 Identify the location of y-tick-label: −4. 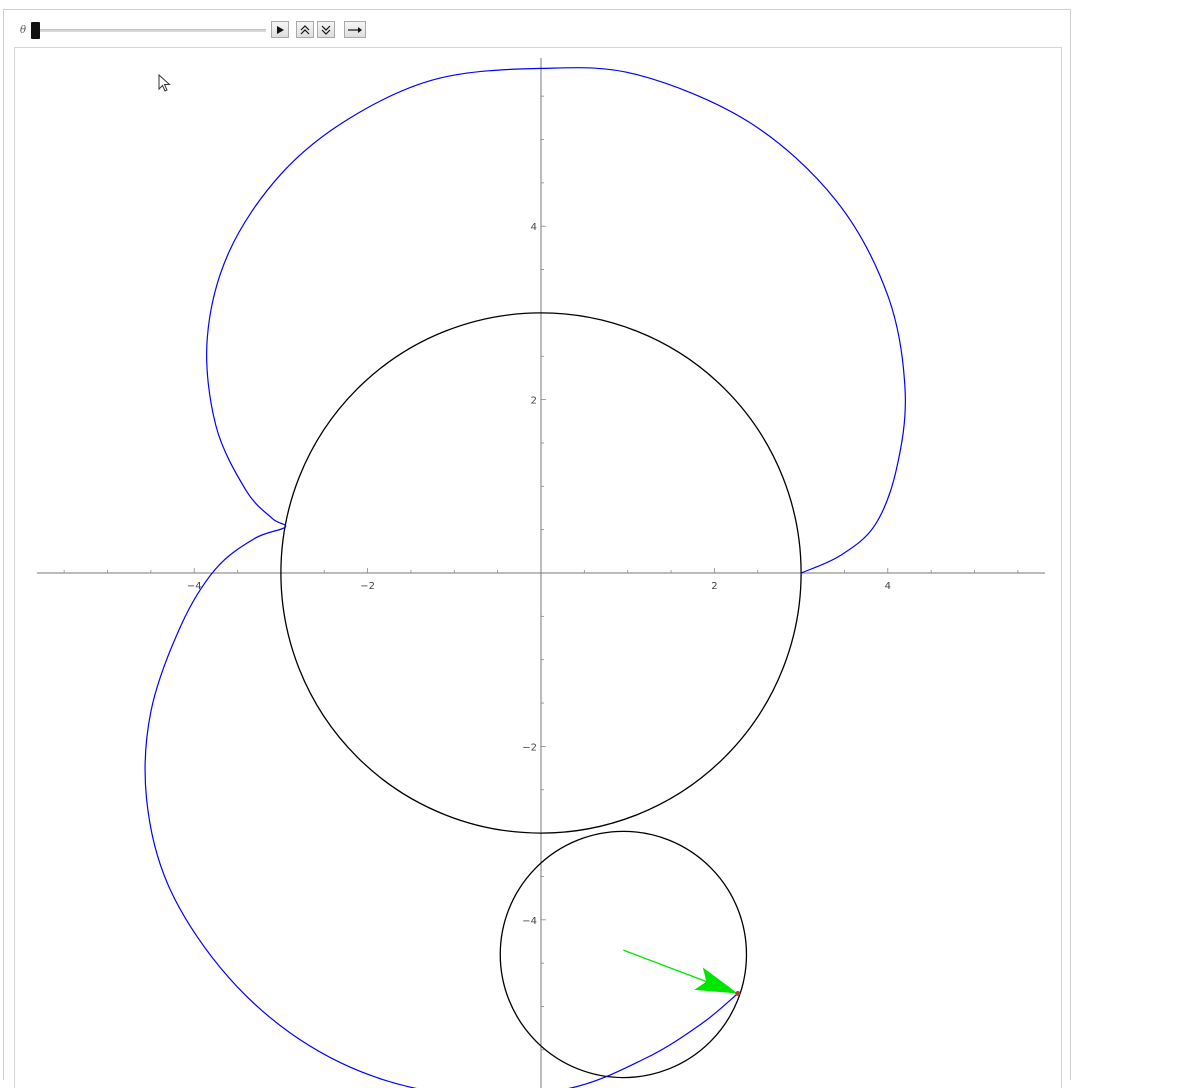
(529, 921).